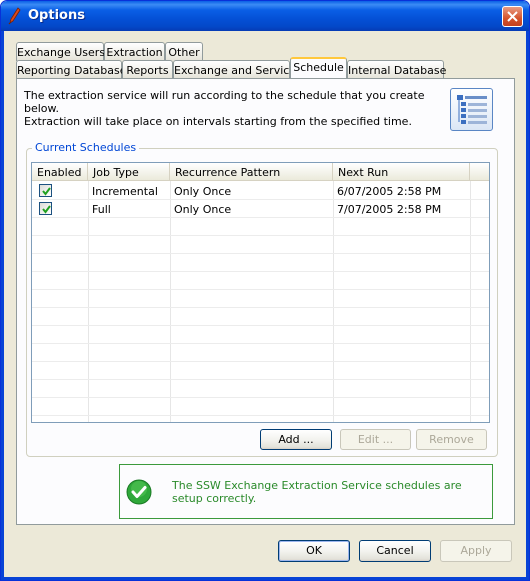 This screenshot has height=581, width=530. Describe the element at coordinates (314, 551) in the screenshot. I see `ok-button: OK` at that location.